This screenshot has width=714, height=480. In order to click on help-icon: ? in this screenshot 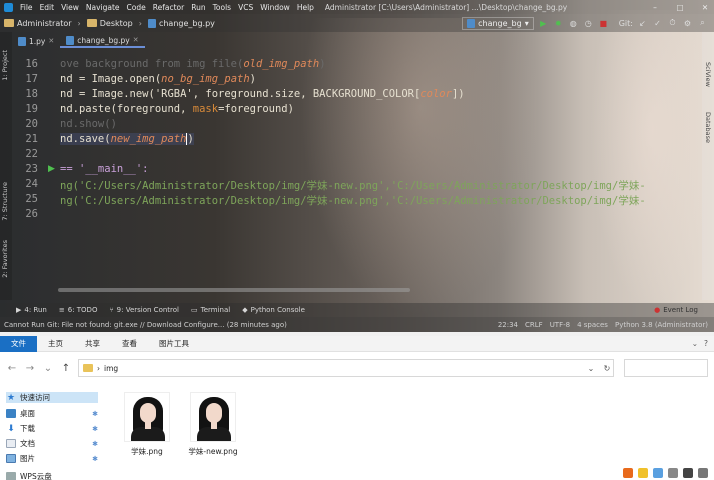, I will do `click(706, 343)`.